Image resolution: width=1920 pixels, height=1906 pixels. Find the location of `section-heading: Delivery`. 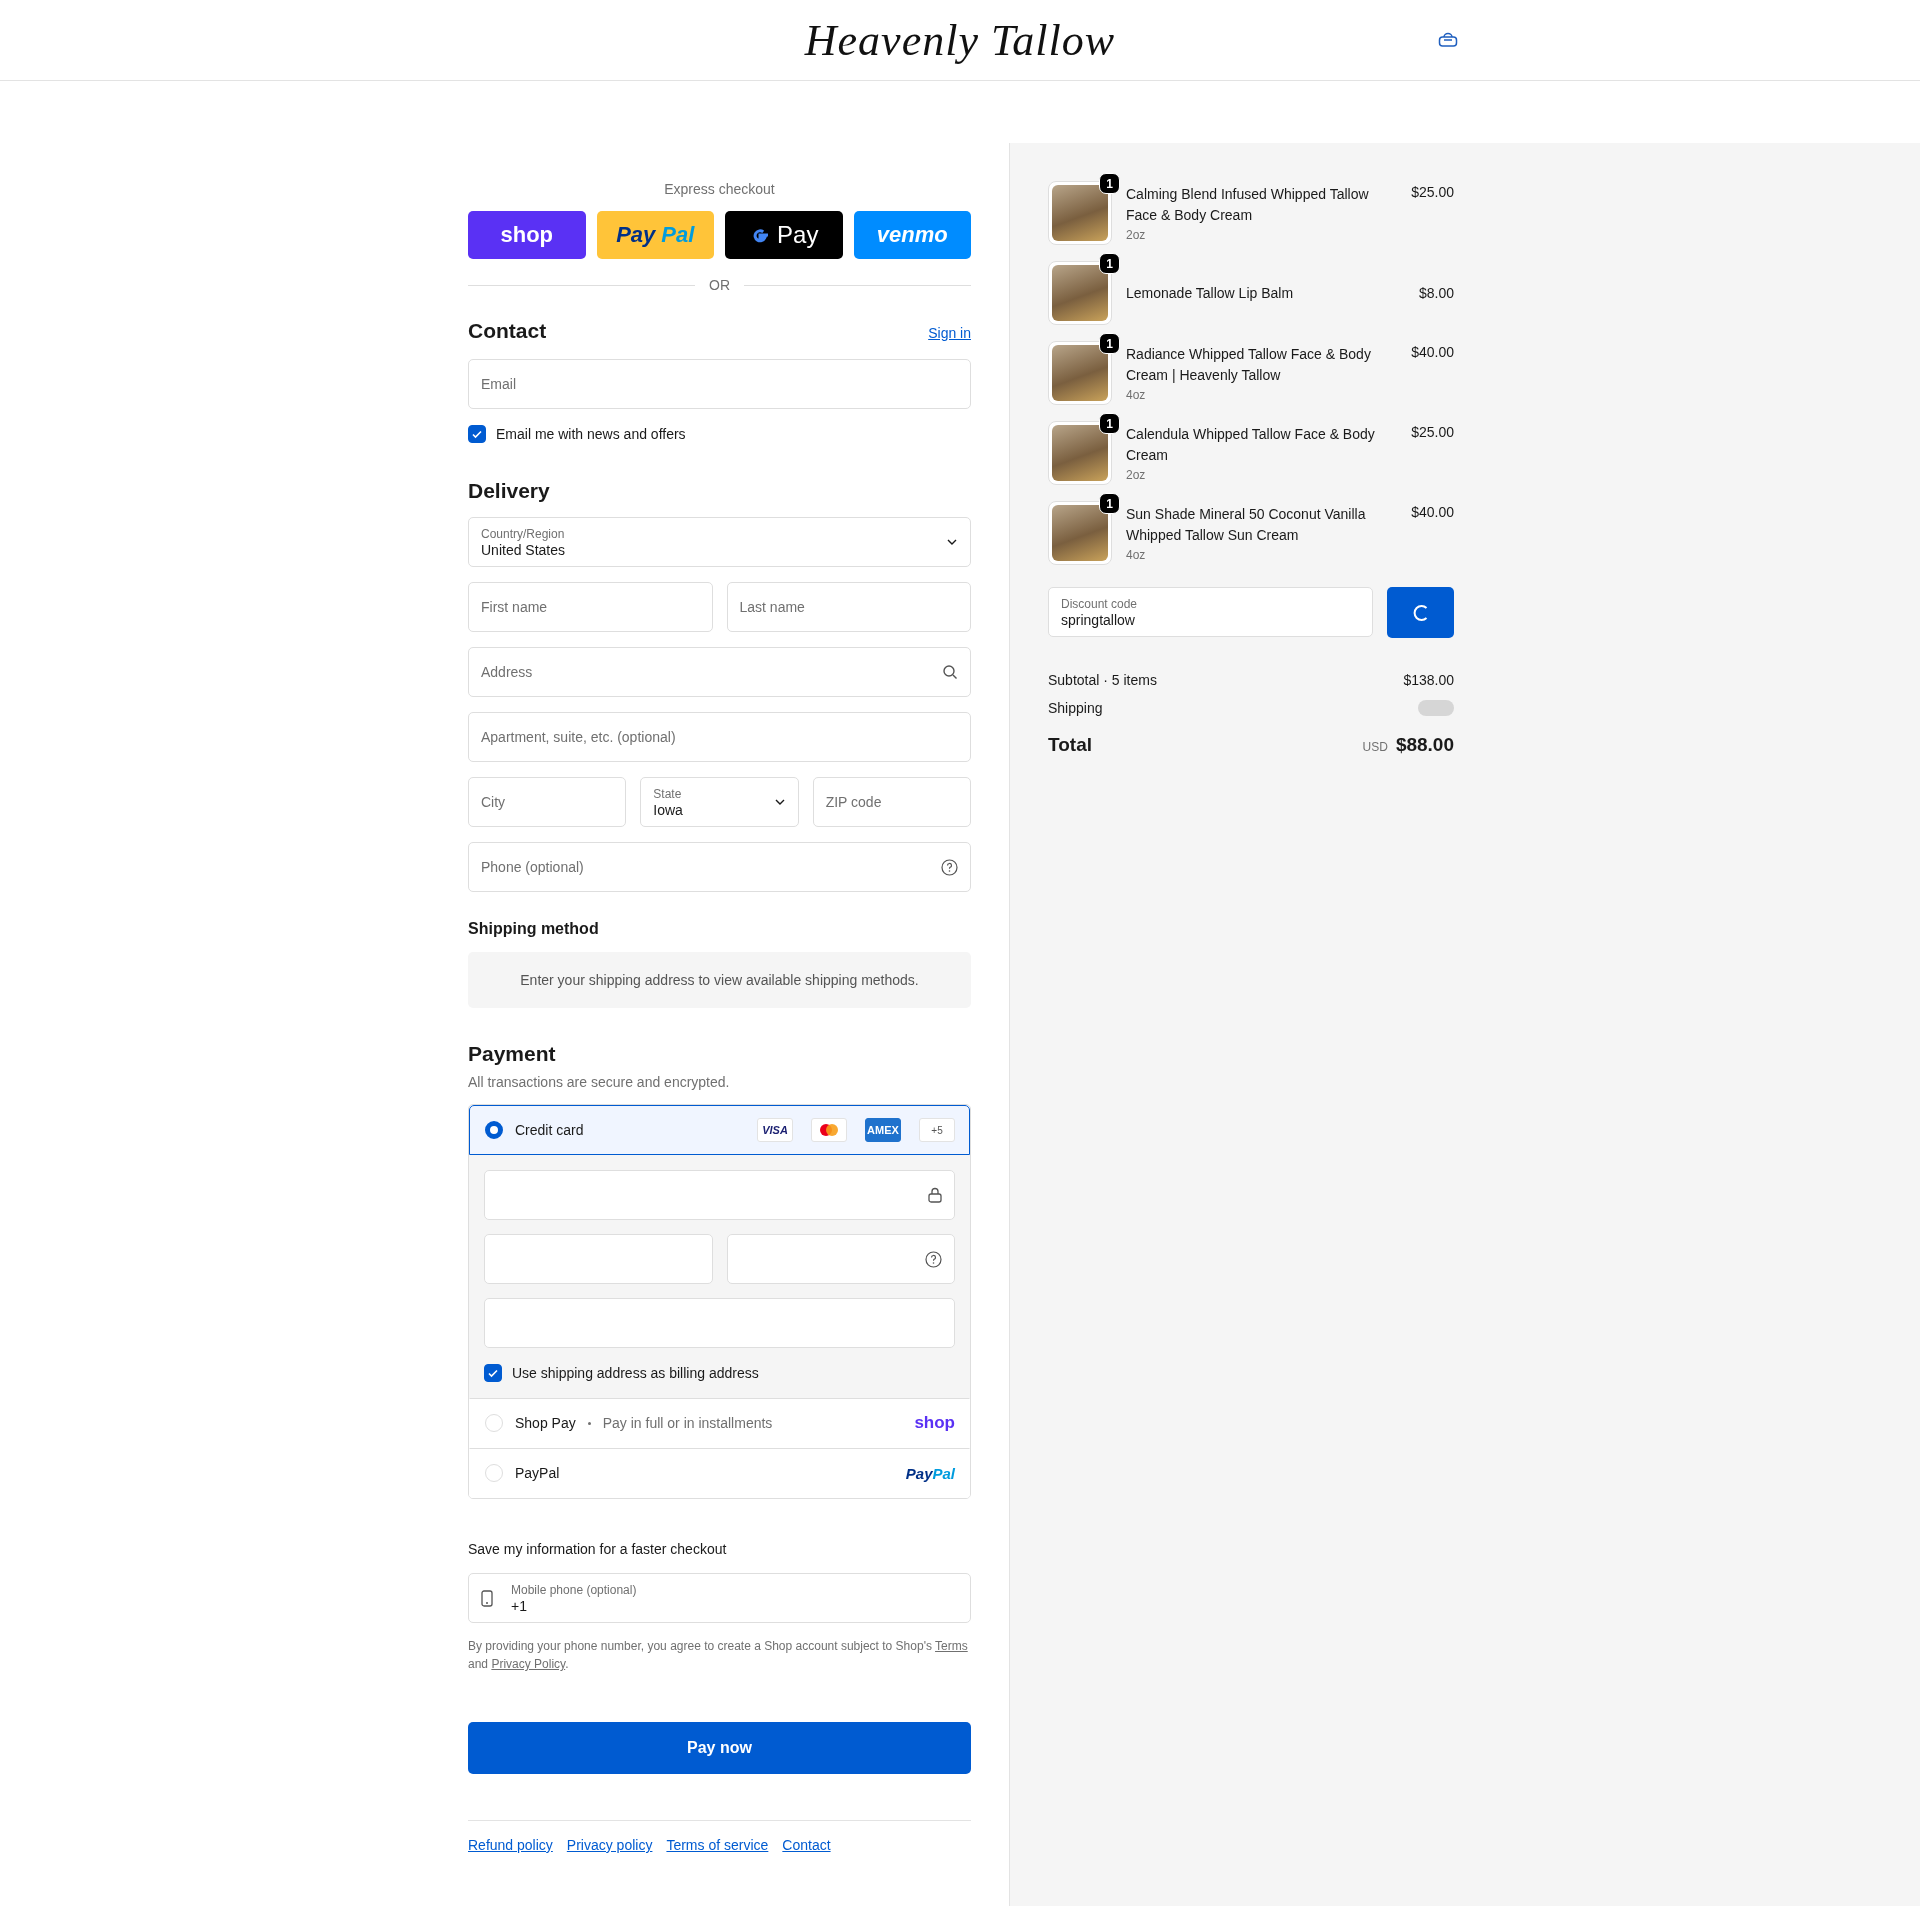

section-heading: Delivery is located at coordinates (509, 491).